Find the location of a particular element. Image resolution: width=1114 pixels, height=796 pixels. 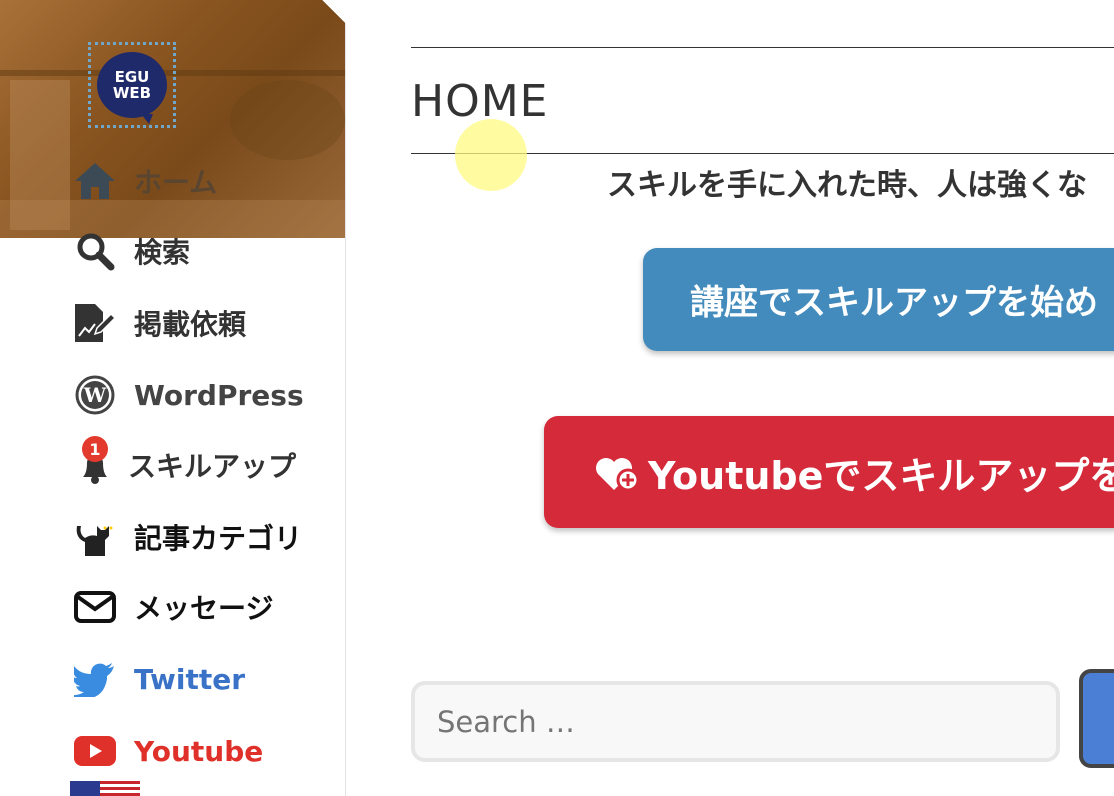

page-fold-decoration is located at coordinates (353, 31).